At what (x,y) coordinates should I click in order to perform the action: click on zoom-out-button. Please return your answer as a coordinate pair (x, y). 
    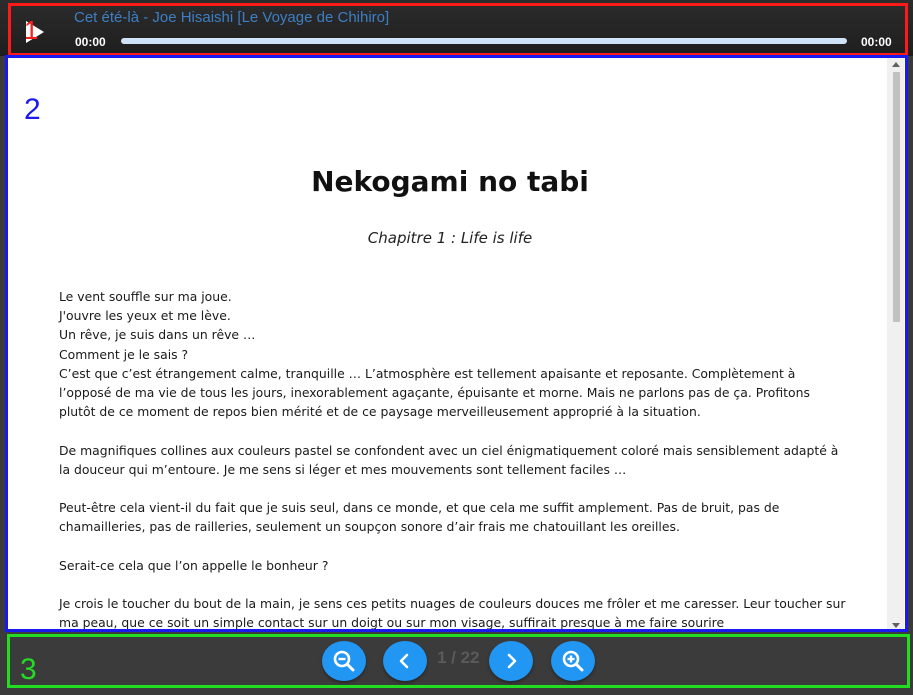
    Looking at the image, I should click on (344, 661).